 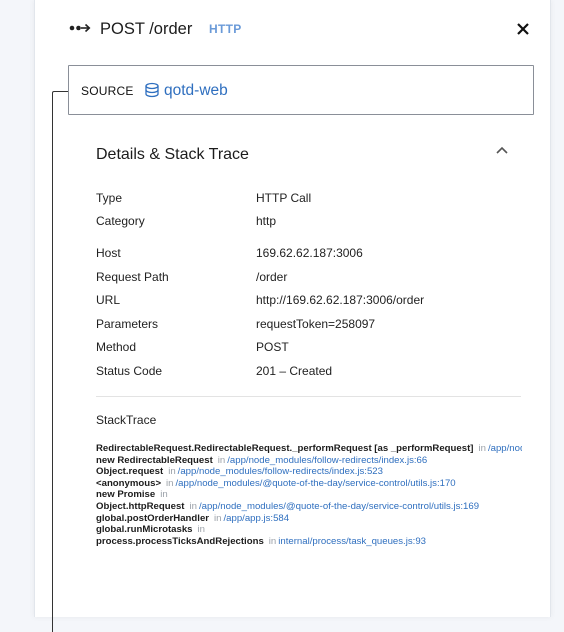 I want to click on detail-value-parameters: requestToken=258097, so click(x=316, y=324).